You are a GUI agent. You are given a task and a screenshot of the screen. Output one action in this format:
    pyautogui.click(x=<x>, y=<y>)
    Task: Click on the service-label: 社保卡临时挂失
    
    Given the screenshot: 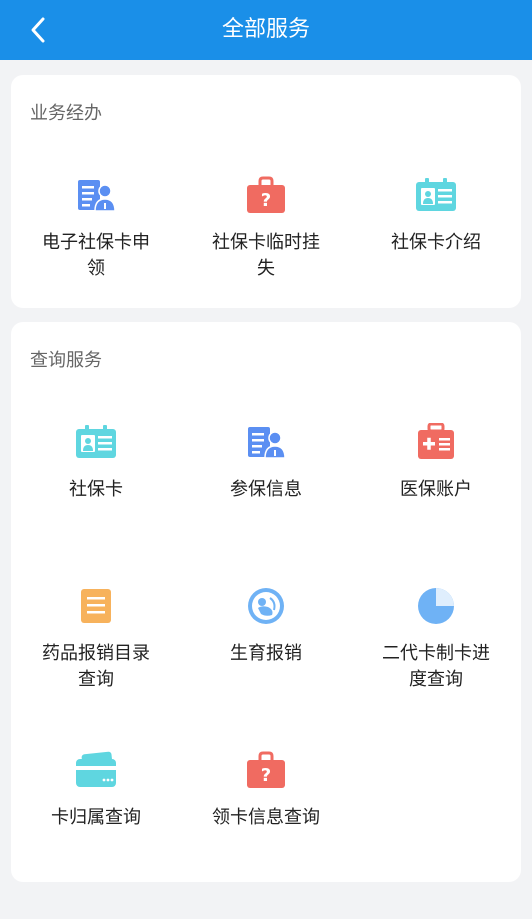 What is the action you would take?
    pyautogui.click(x=266, y=255)
    